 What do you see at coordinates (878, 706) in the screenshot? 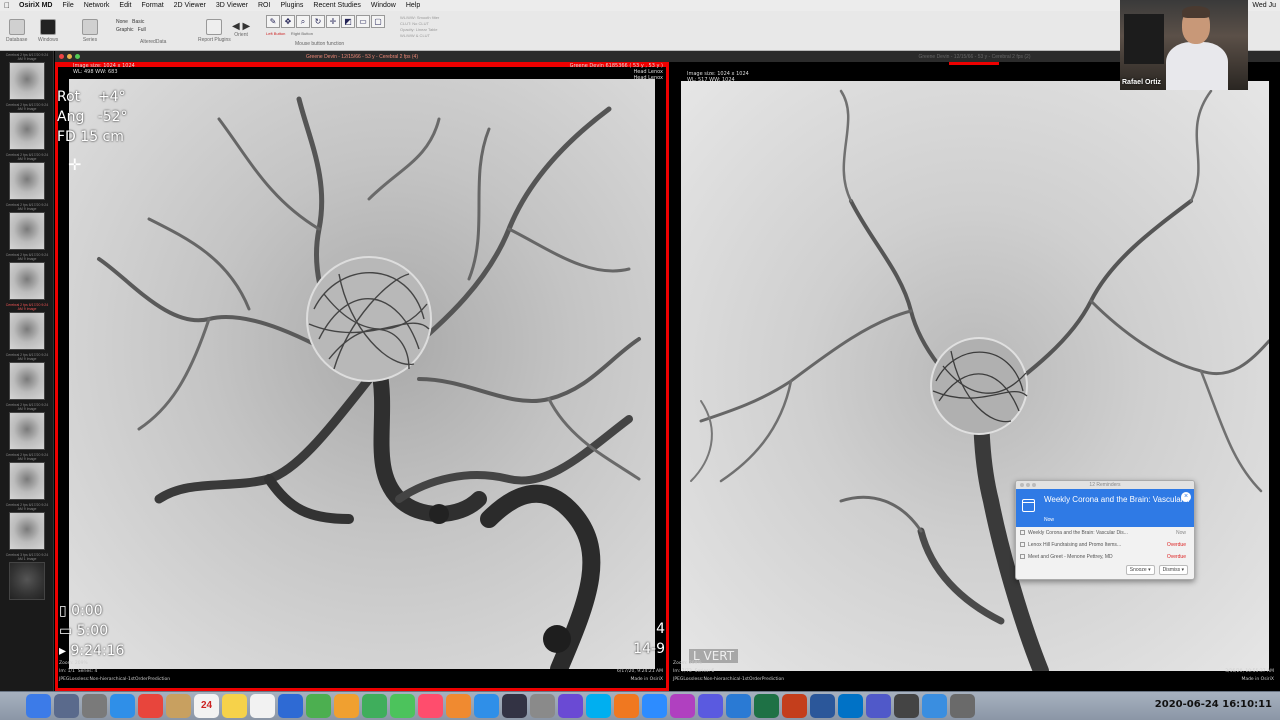
I see `teams-icon` at bounding box center [878, 706].